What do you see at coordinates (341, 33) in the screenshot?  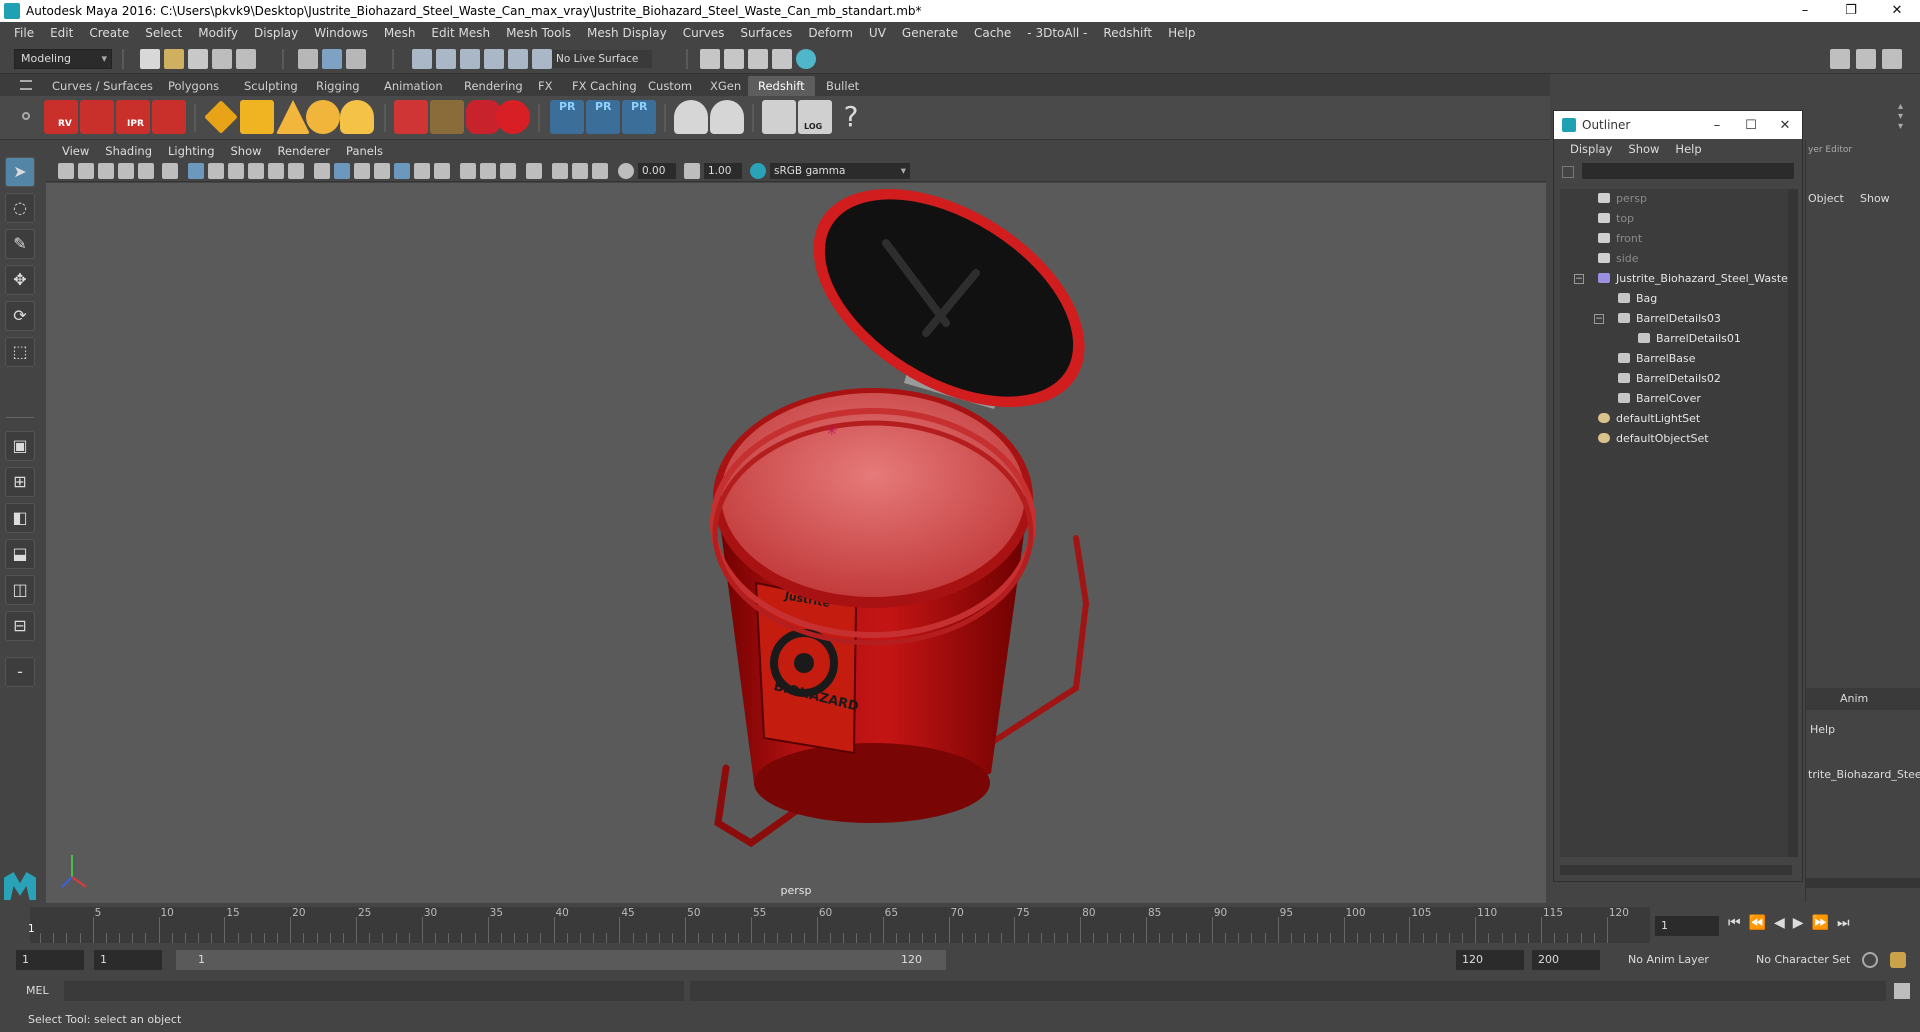 I see `menu-windows: Windows` at bounding box center [341, 33].